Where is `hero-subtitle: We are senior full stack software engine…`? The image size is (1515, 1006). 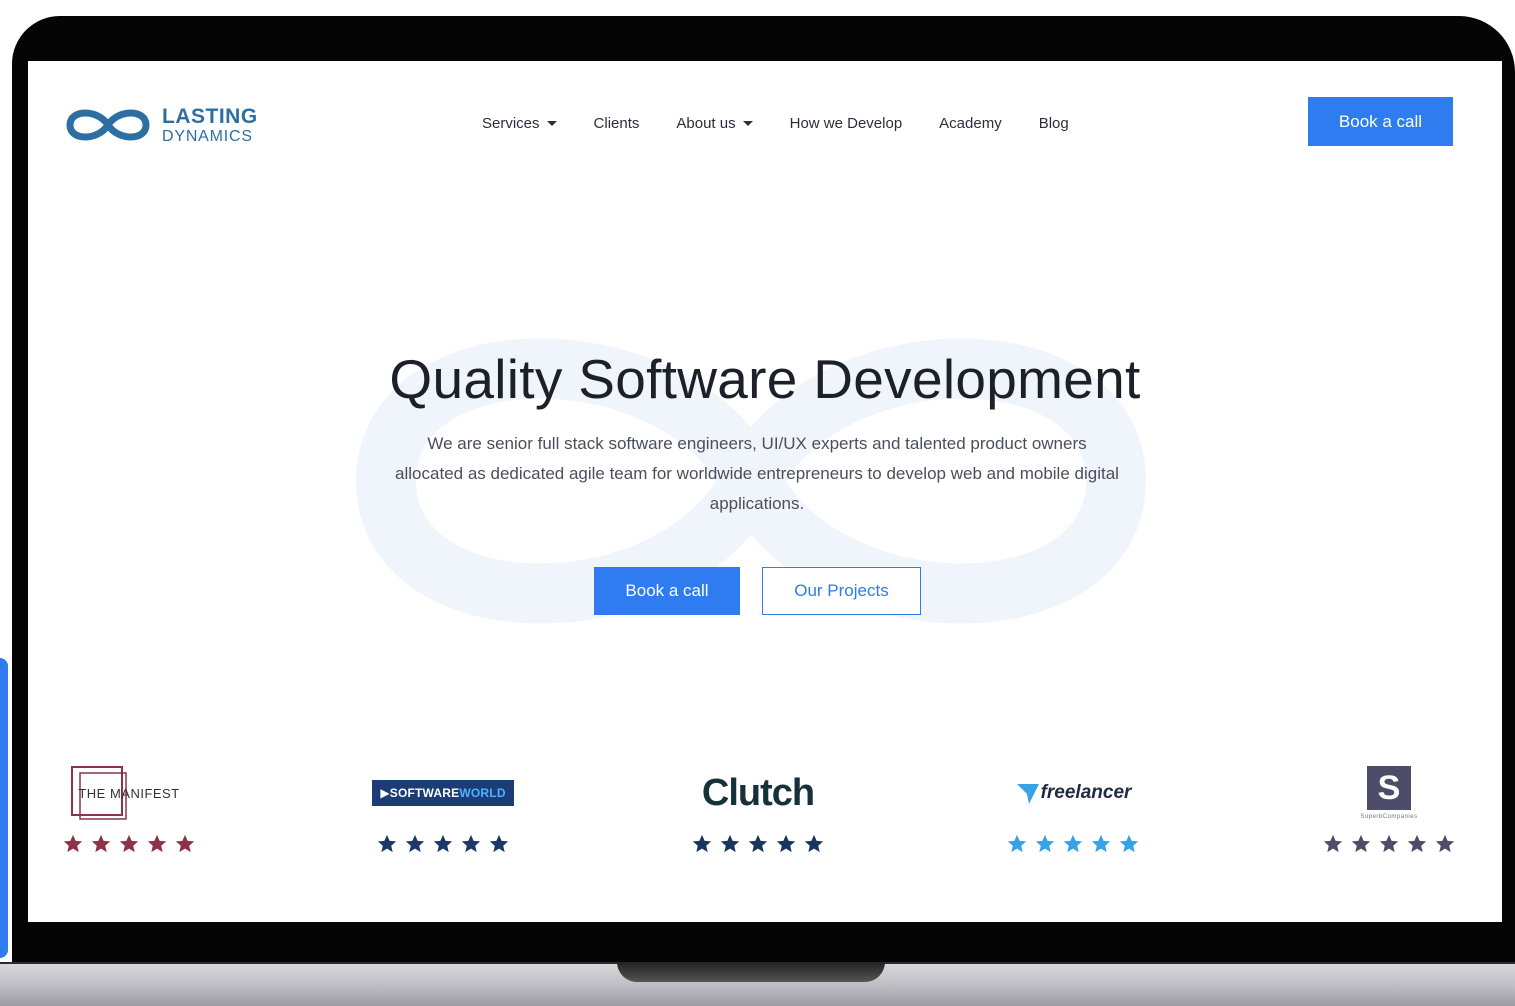
hero-subtitle: We are senior full stack software engine… is located at coordinates (757, 473).